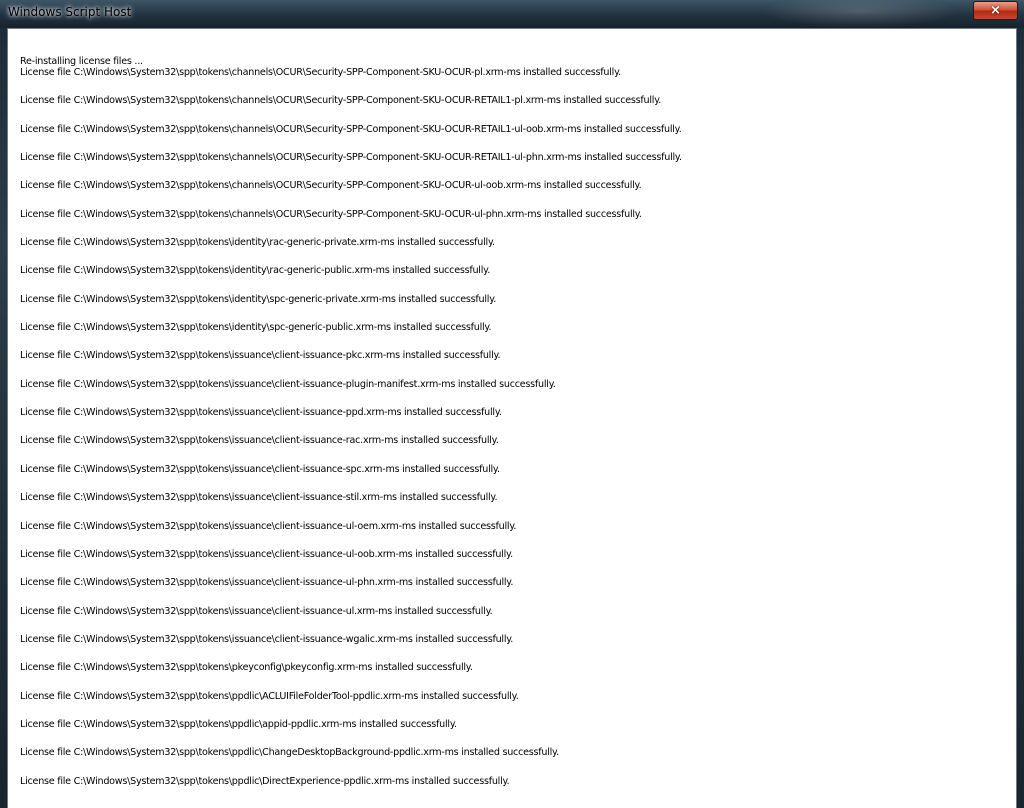  I want to click on close-button: ×, so click(995, 10).